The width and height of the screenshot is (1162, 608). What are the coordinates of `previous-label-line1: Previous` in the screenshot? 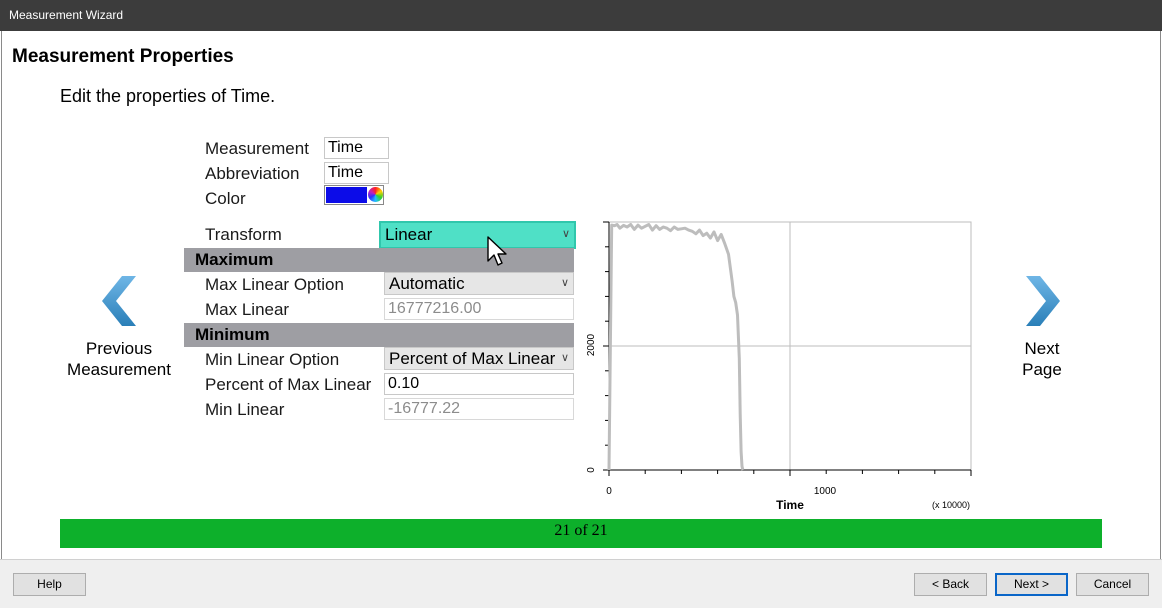 It's located at (119, 348).